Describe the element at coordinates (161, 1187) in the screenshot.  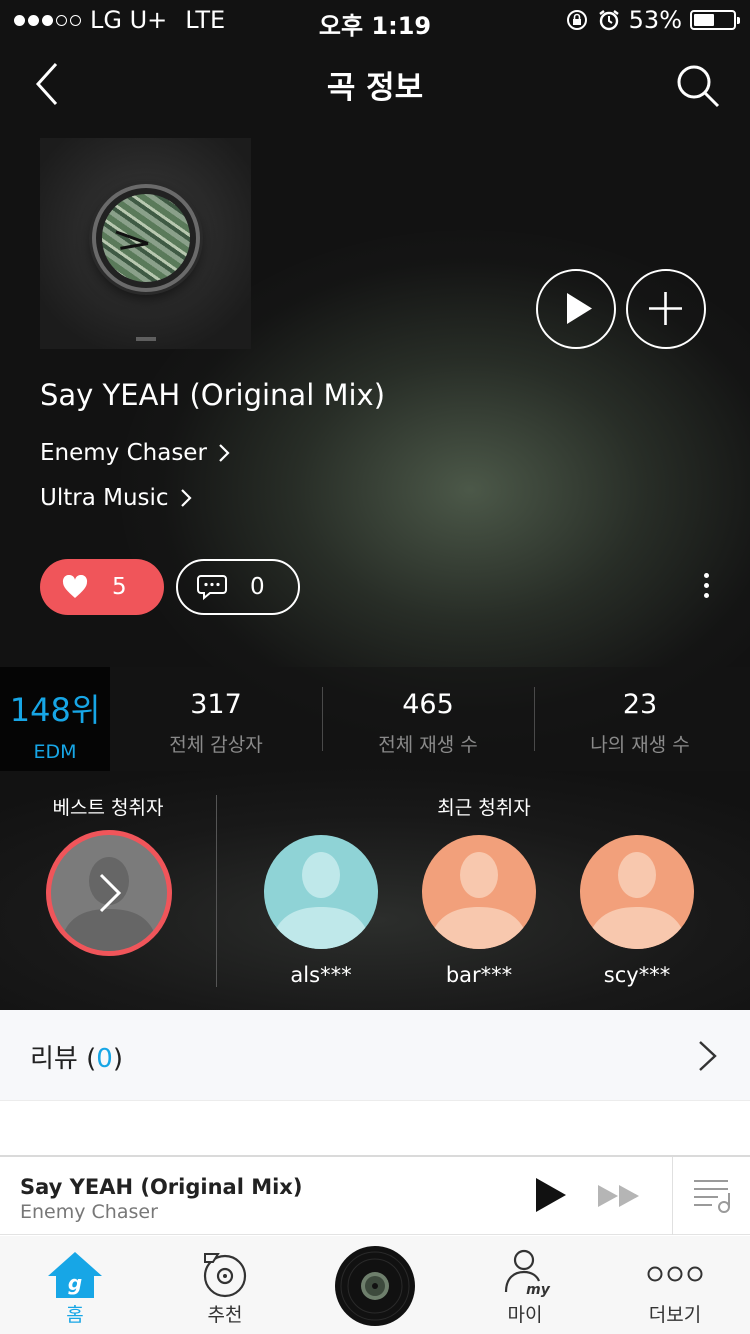
I see `mini-player-title: Say YEAH (Original Mix)` at that location.